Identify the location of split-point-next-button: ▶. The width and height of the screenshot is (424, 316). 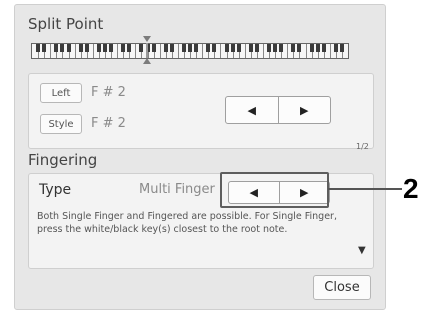
(305, 110).